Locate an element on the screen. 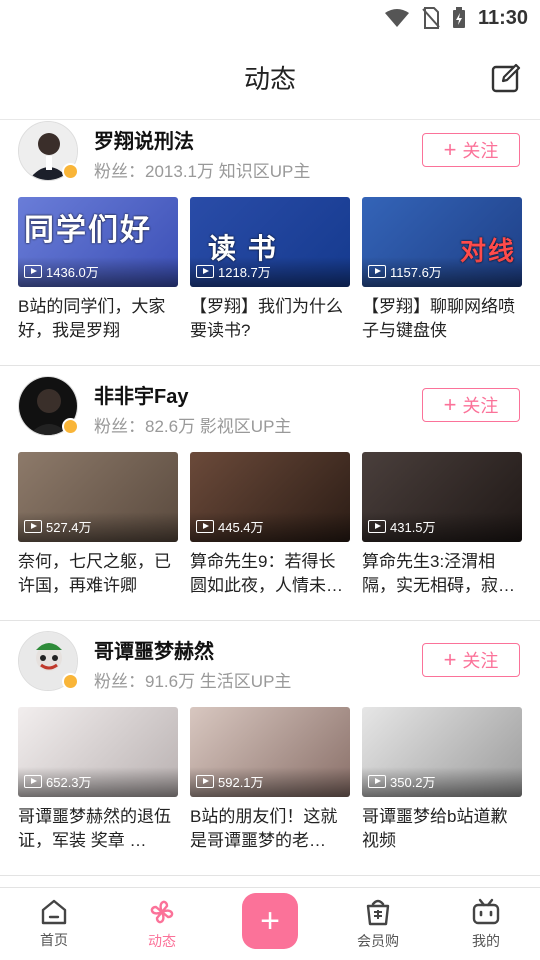 This screenshot has height=960, width=540. video-item: 527.4万 奈何，七尺之躯，已许国，再难许卿 is located at coordinates (98, 525).